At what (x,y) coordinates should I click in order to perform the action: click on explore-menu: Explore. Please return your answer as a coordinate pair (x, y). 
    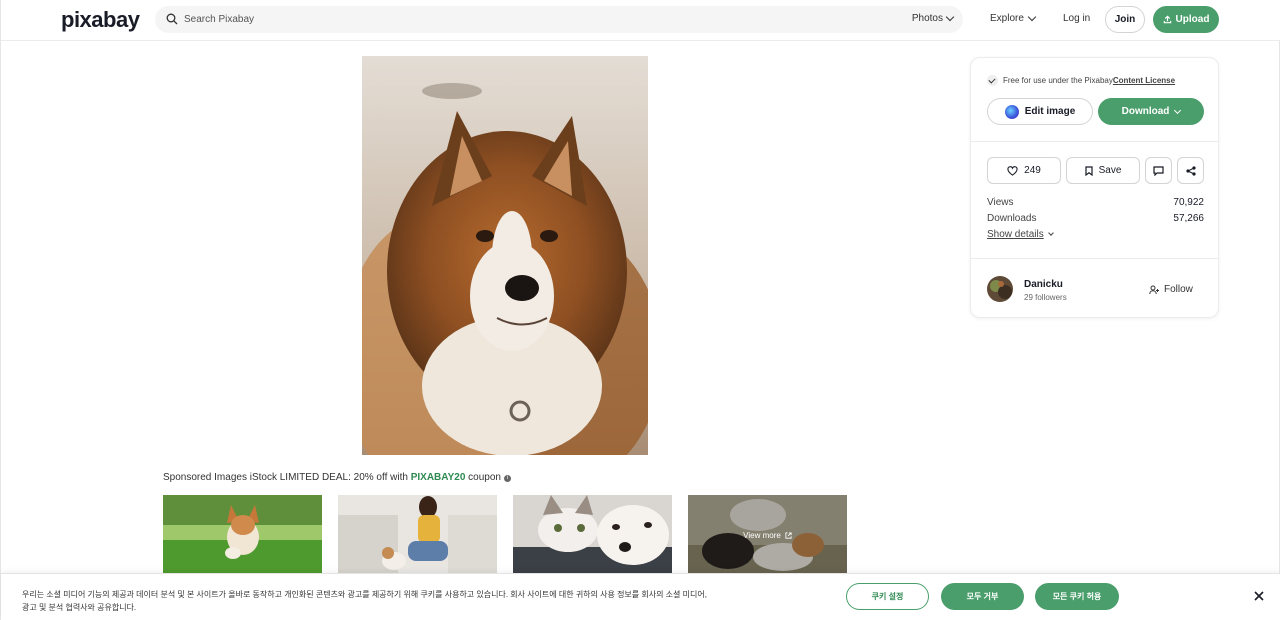
    Looking at the image, I should click on (1013, 18).